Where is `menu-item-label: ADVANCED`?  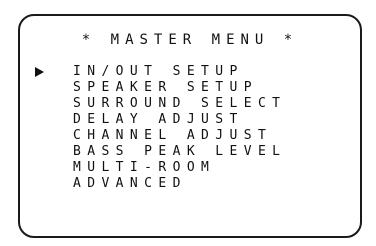
menu-item-label: ADVANCED is located at coordinates (130, 183).